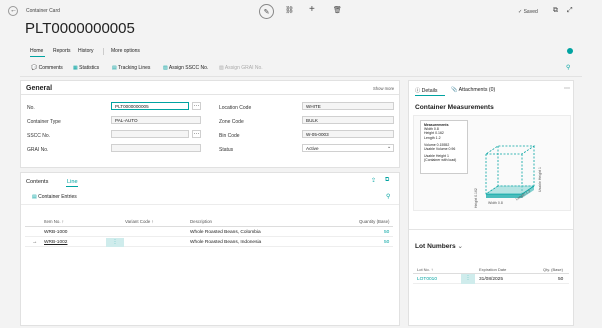 This screenshot has height=328, width=602. I want to click on lot-row-menu-button: ⋮, so click(468, 279).